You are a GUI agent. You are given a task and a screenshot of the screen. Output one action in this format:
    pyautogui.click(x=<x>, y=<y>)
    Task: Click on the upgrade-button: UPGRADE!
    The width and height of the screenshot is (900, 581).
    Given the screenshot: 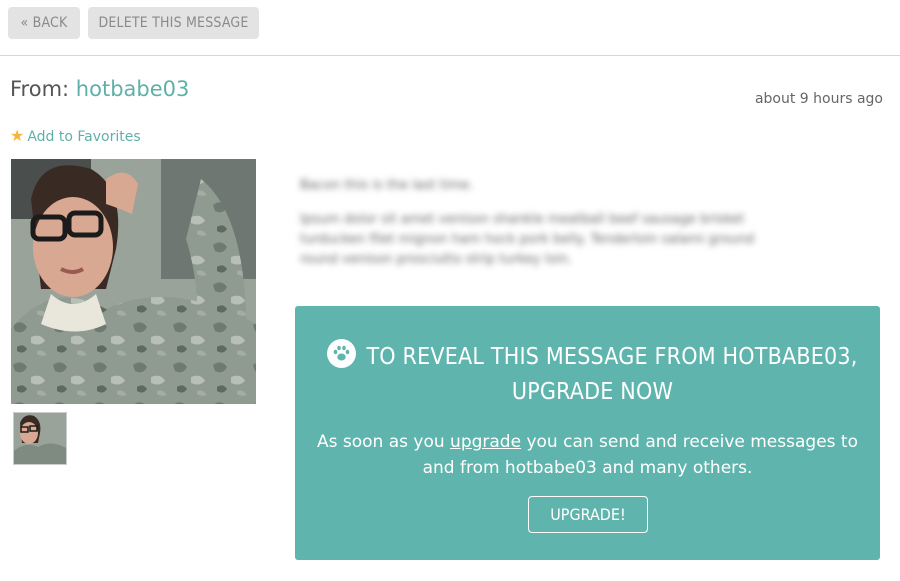 What is the action you would take?
    pyautogui.click(x=588, y=514)
    